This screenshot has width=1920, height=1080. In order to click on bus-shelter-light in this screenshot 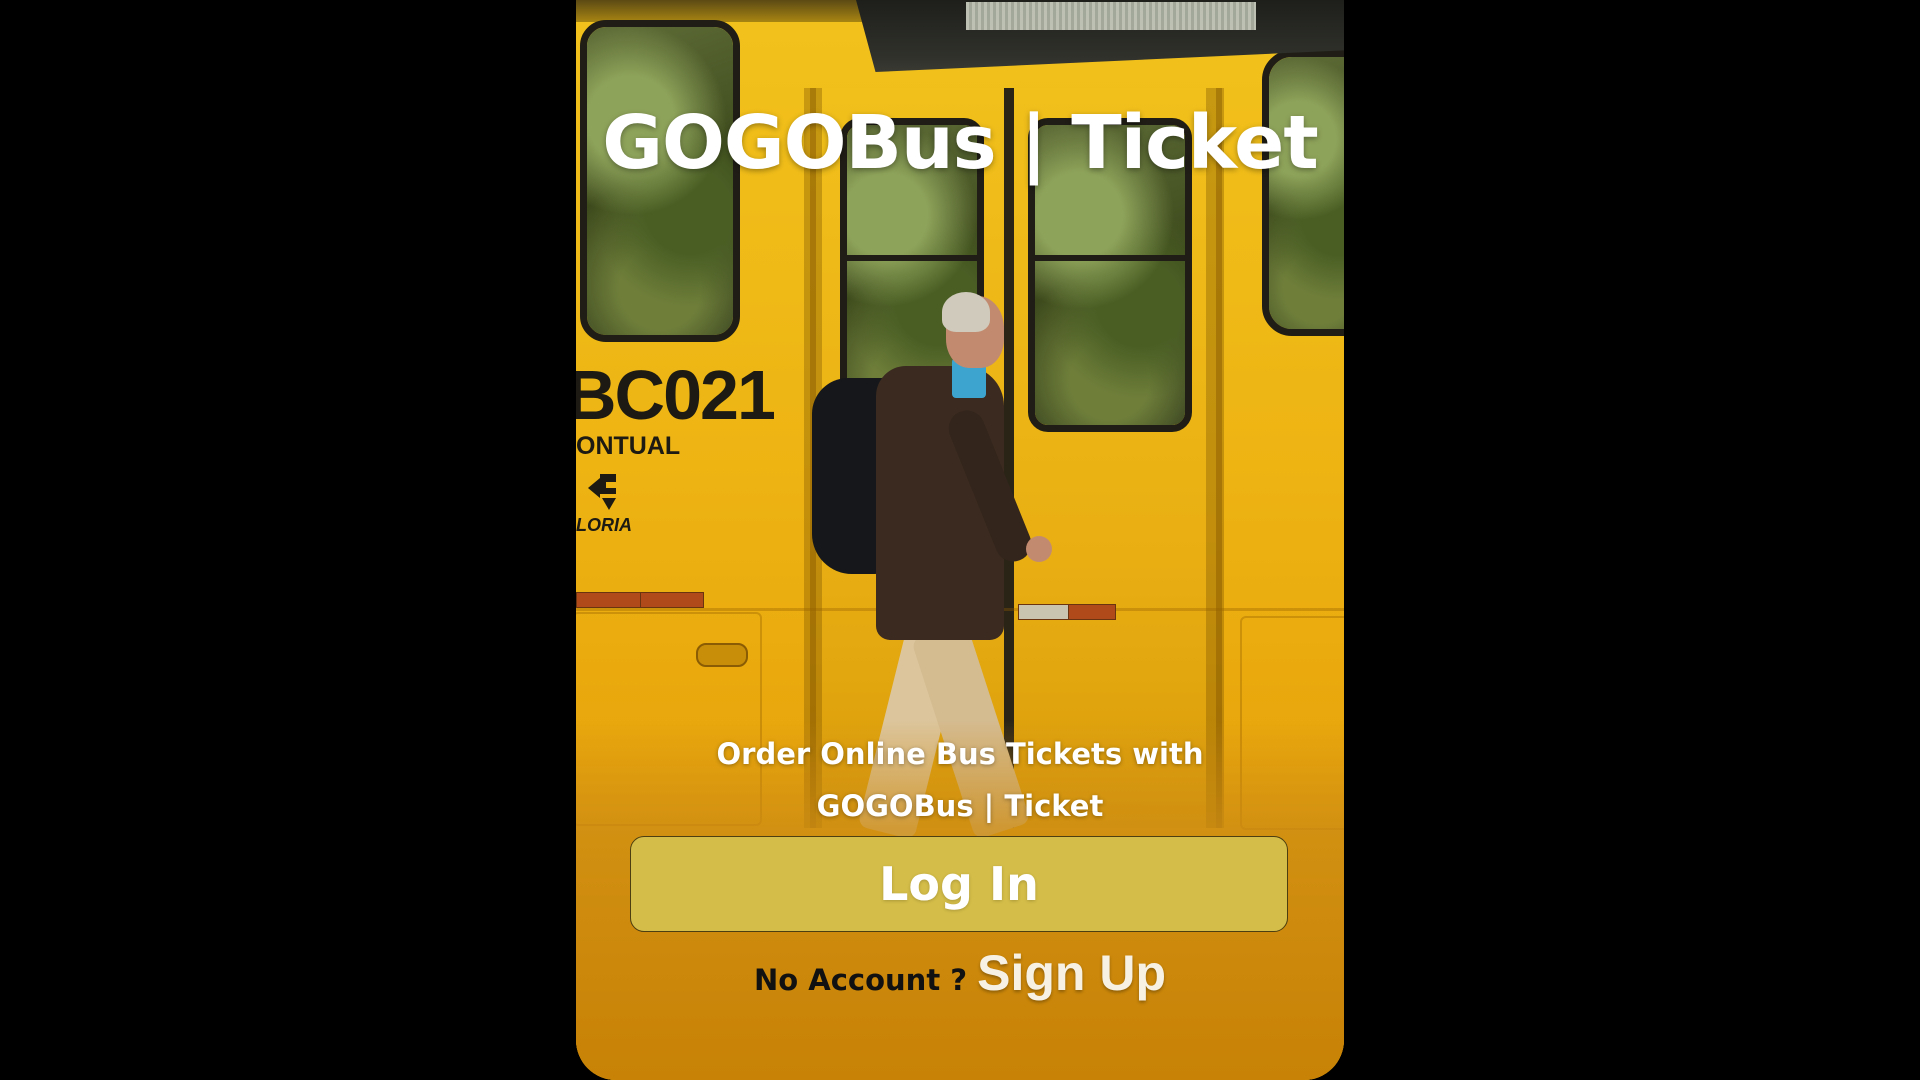, I will do `click(1111, 16)`.